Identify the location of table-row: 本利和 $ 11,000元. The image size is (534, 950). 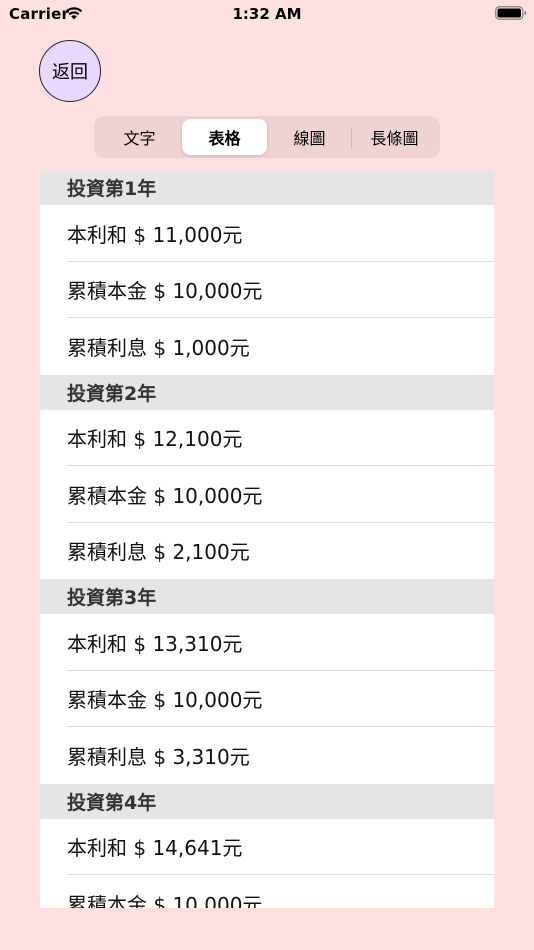
(267, 233).